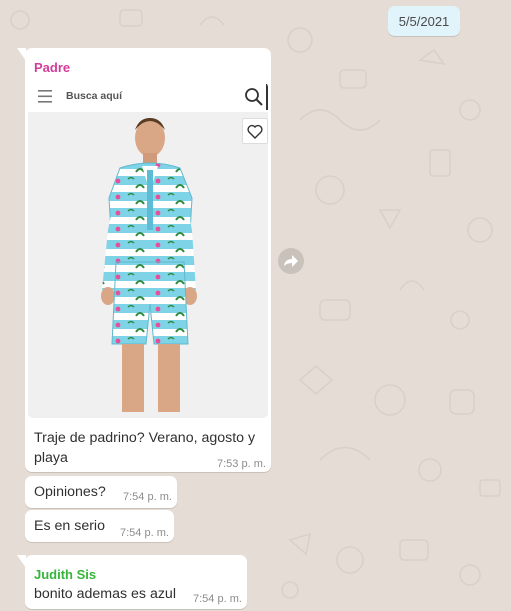  What do you see at coordinates (267, 97) in the screenshot?
I see `scroll-edge` at bounding box center [267, 97].